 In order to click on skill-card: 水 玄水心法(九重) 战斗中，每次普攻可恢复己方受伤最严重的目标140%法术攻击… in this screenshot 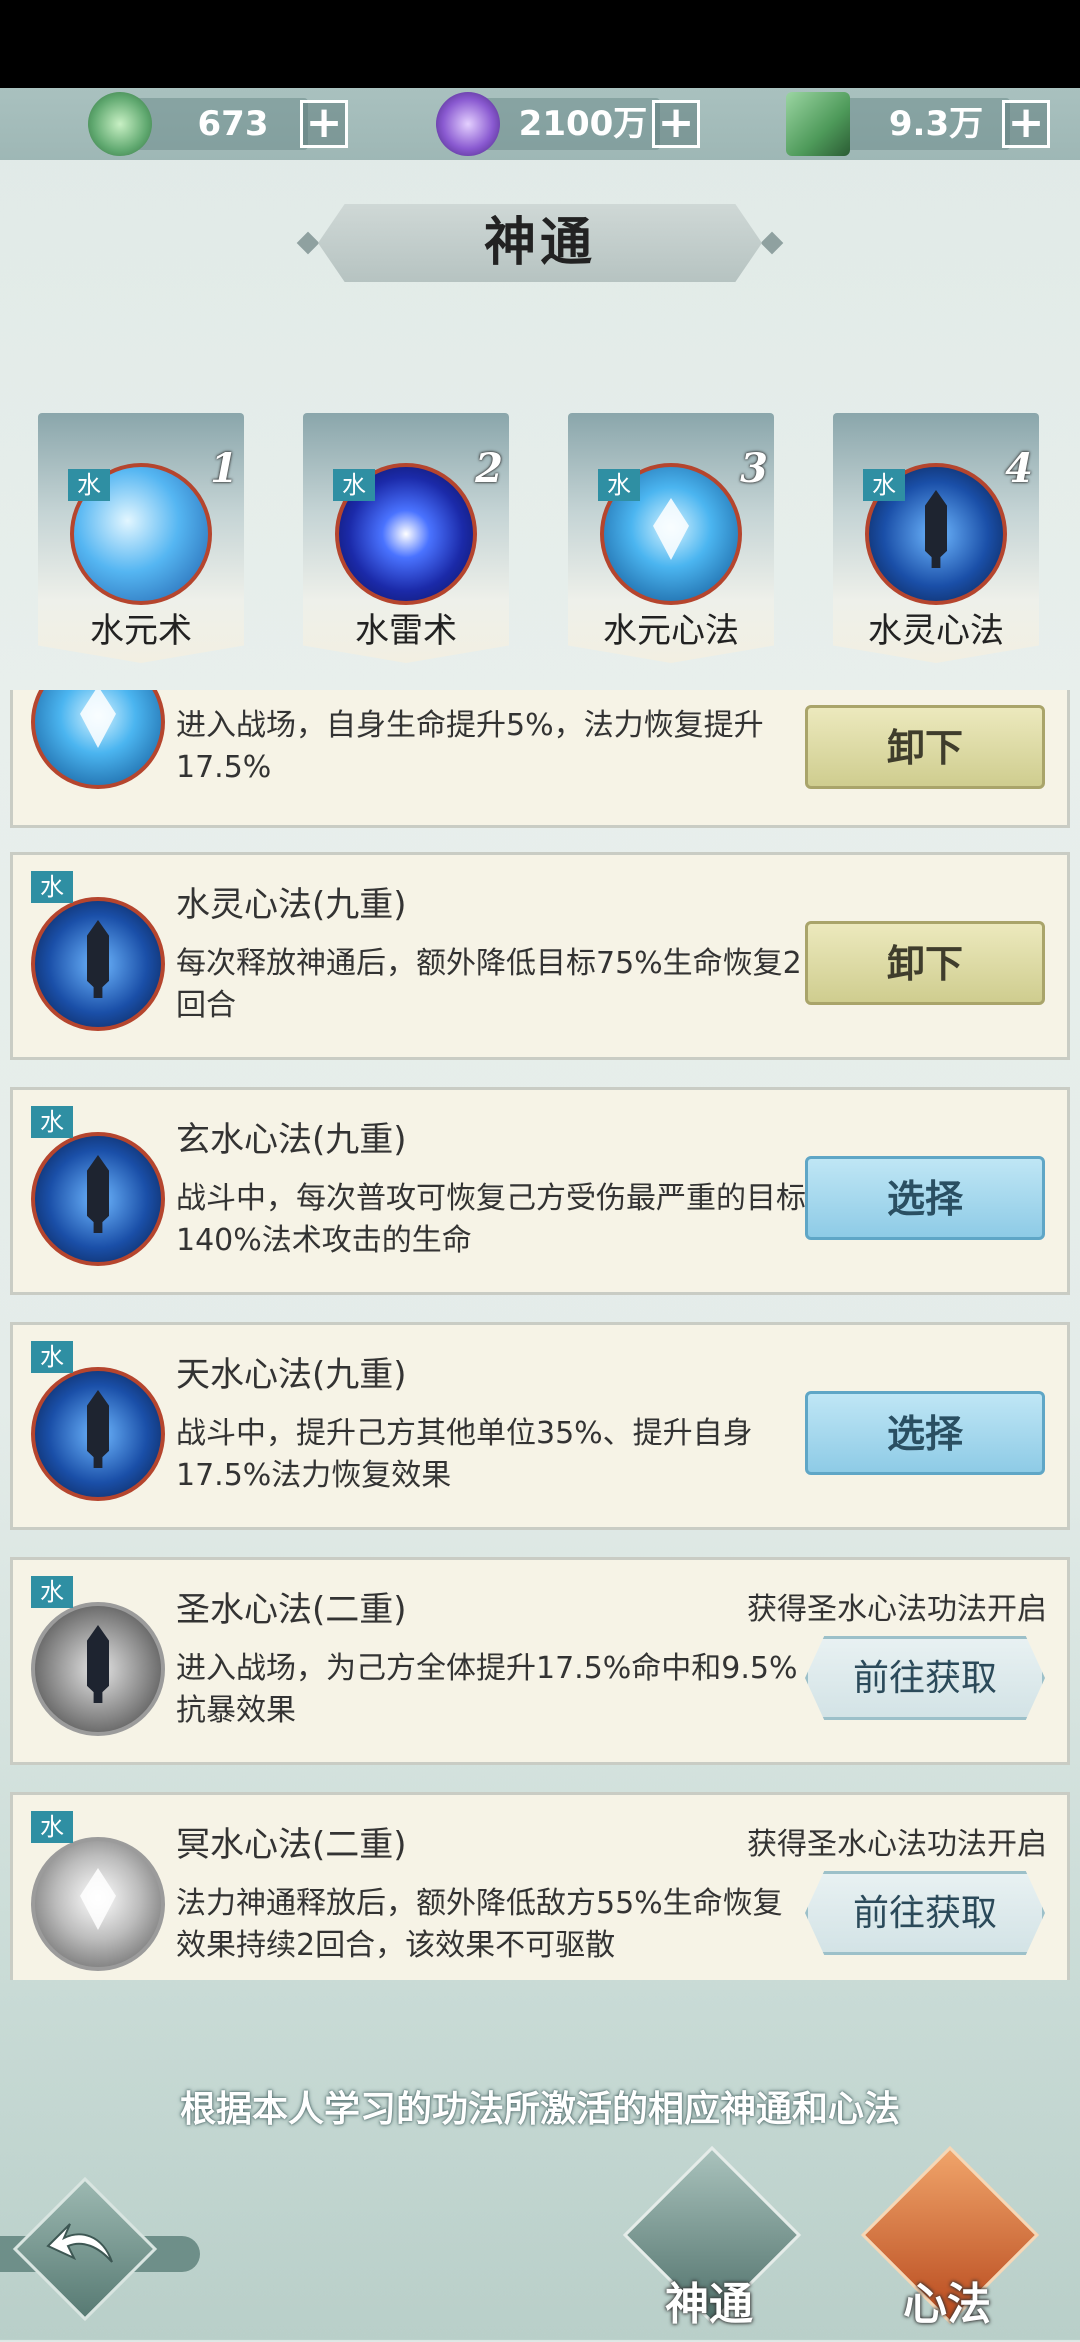, I will do `click(540, 1191)`.